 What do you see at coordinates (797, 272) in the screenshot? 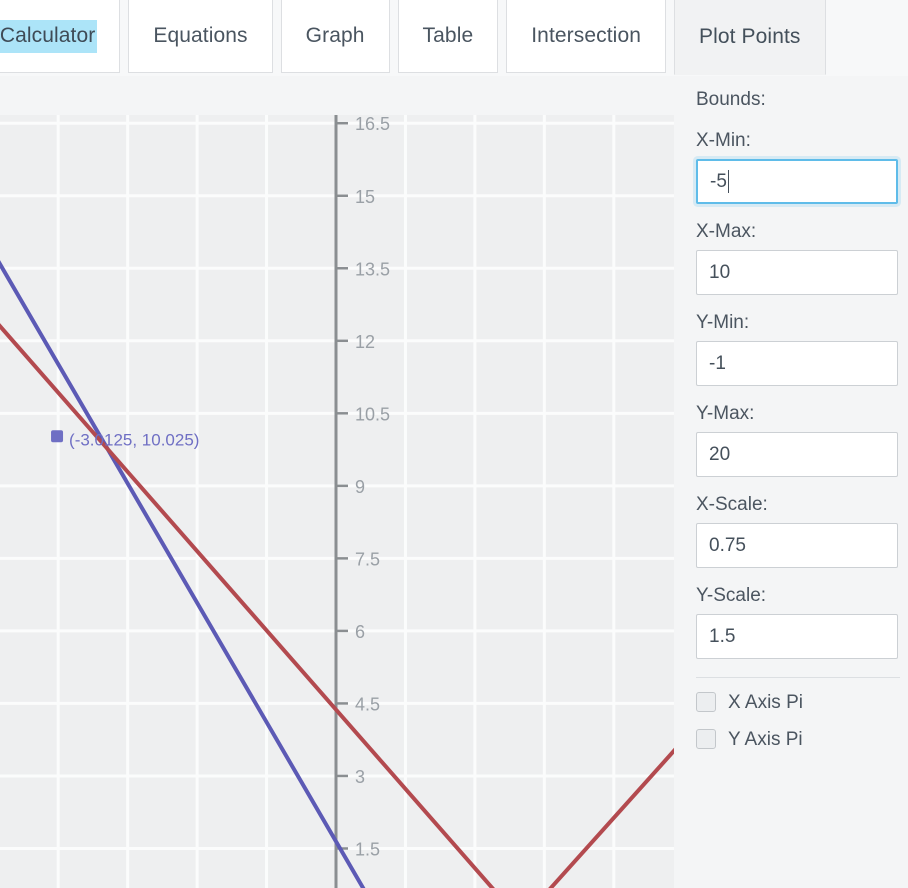
I see `x-max-input: 10` at bounding box center [797, 272].